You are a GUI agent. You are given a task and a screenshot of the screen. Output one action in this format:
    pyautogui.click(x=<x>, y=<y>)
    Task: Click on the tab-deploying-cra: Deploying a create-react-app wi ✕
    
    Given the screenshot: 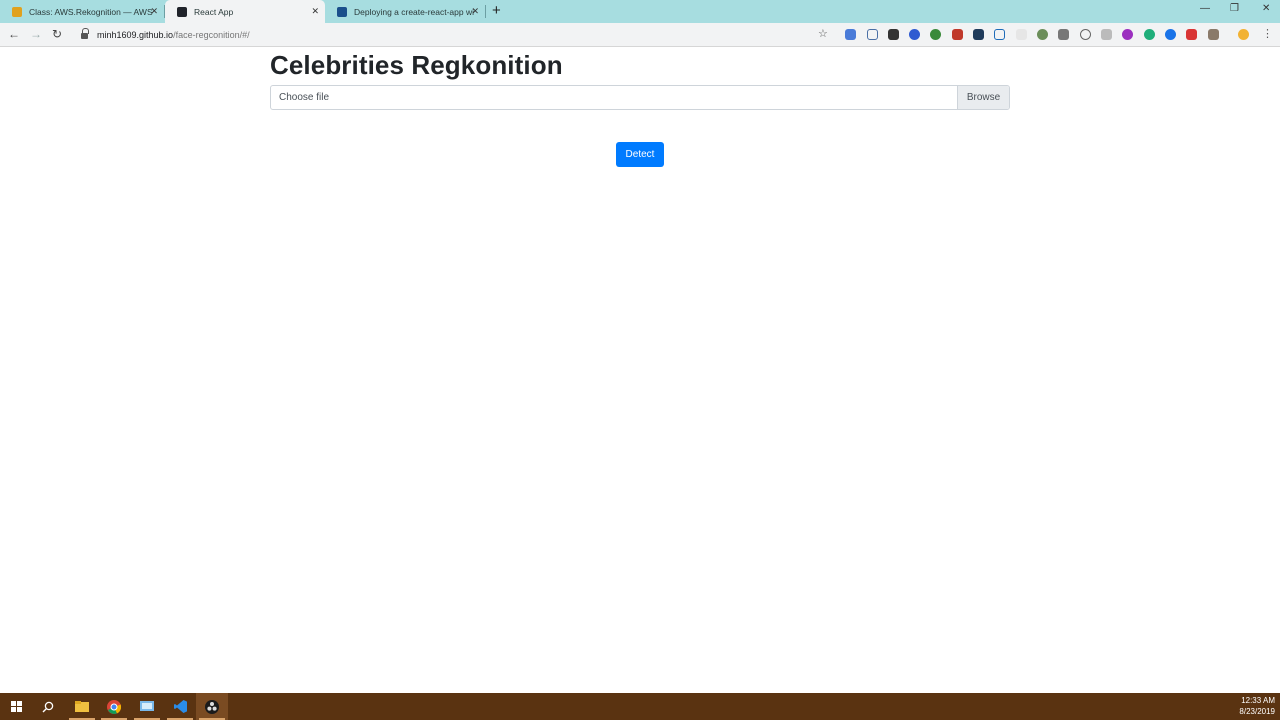 What is the action you would take?
    pyautogui.click(x=405, y=11)
    